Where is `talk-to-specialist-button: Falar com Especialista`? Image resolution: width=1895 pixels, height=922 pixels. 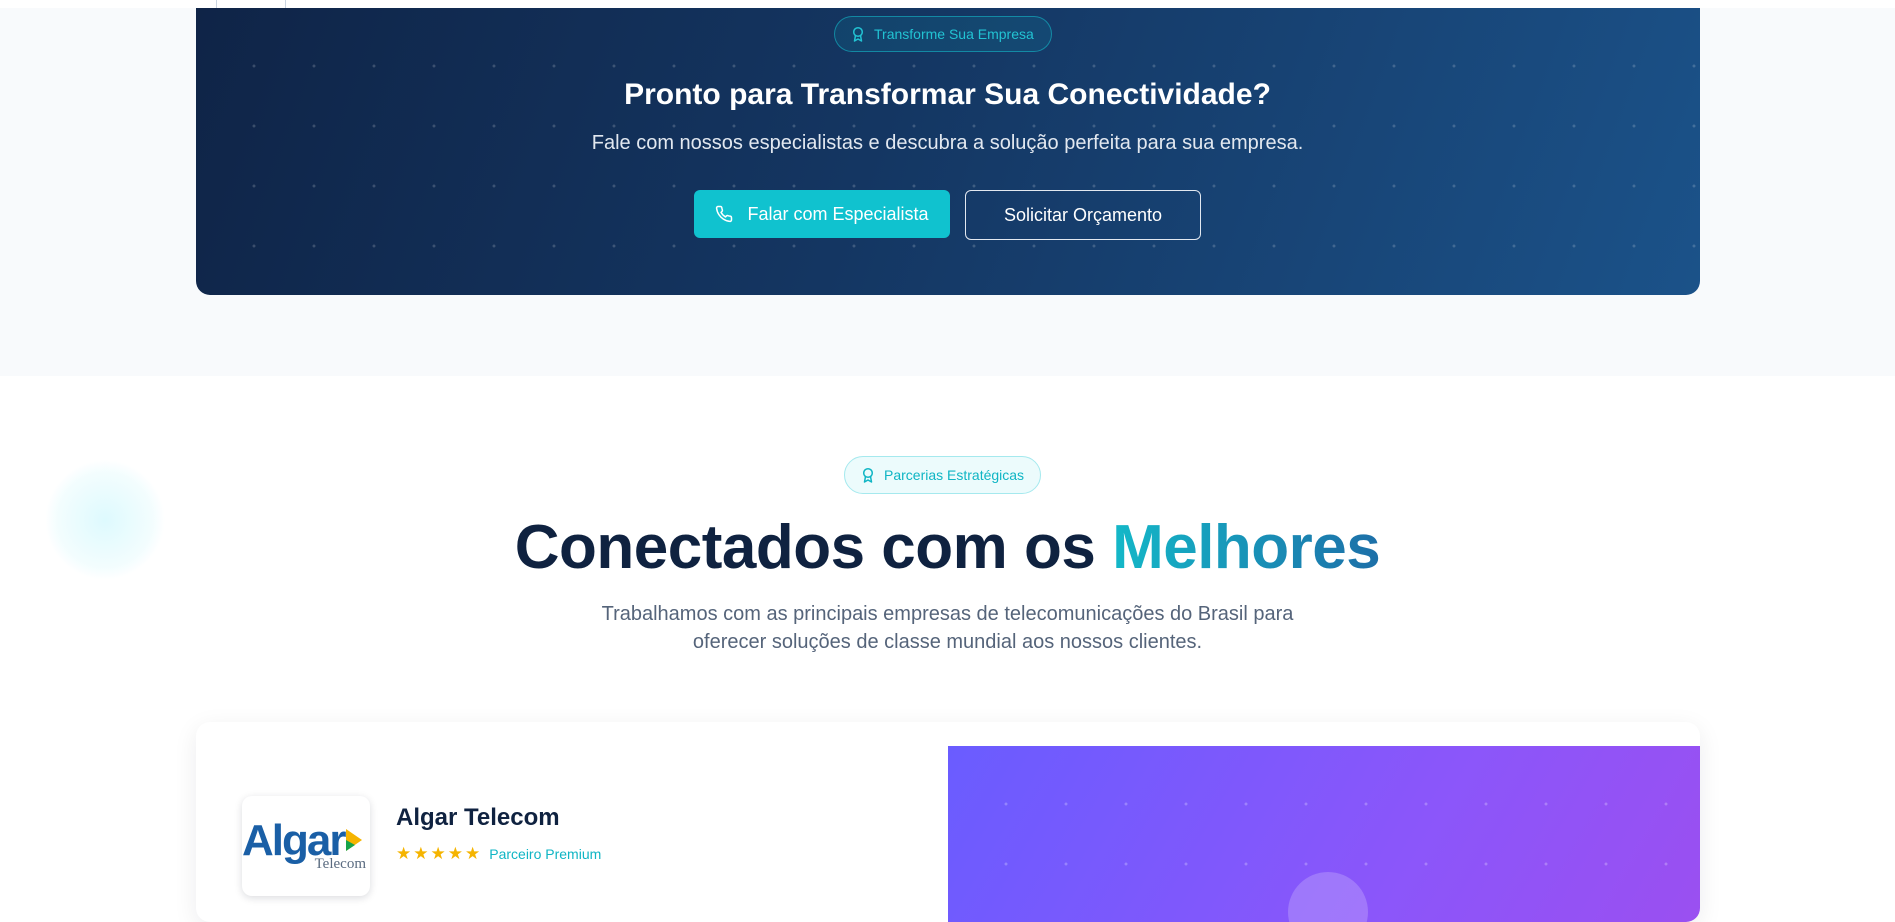
talk-to-specialist-button: Falar com Especialista is located at coordinates (822, 214).